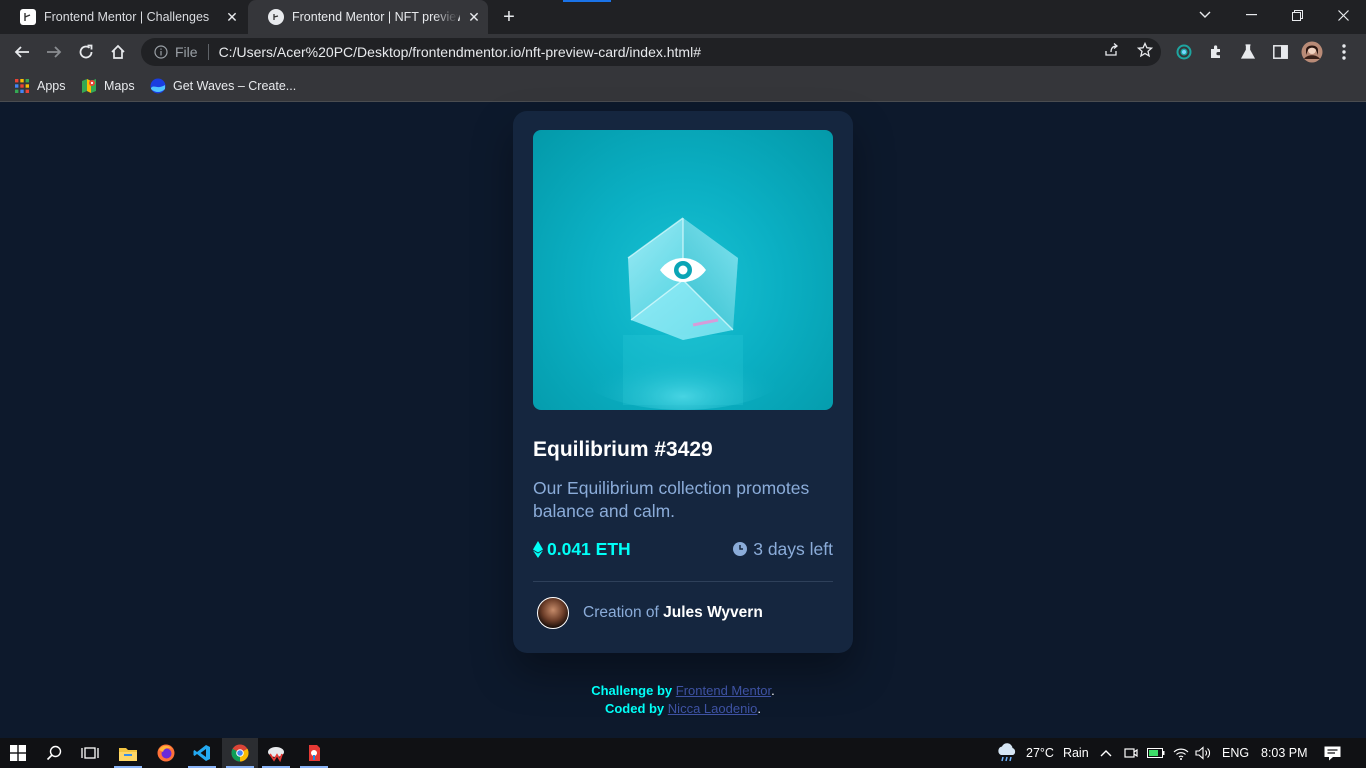  I want to click on tab-search-accent, so click(587, 1).